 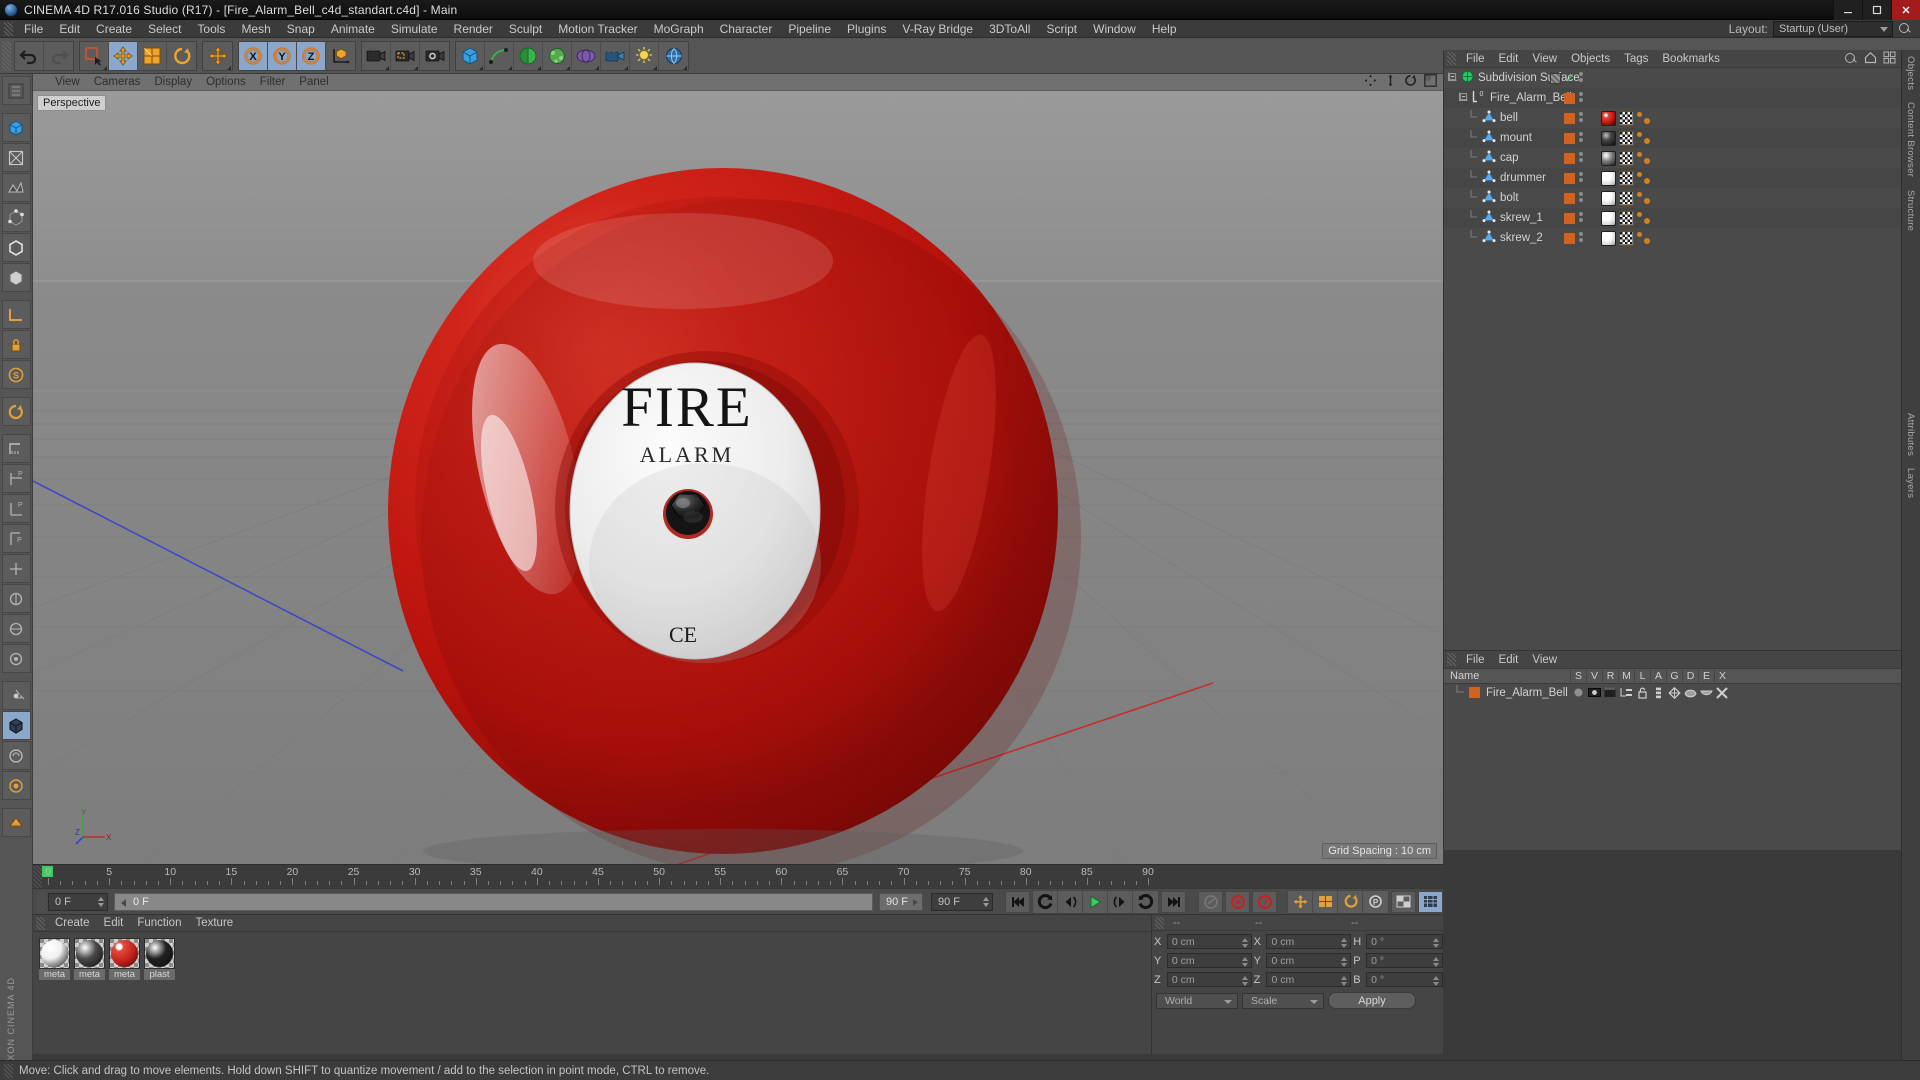 I want to click on deformer-toggle-icon, so click(x=16, y=755).